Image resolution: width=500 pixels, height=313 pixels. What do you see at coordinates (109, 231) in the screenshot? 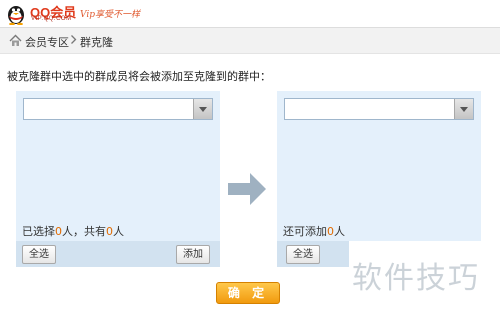
I see `total-count: 0` at bounding box center [109, 231].